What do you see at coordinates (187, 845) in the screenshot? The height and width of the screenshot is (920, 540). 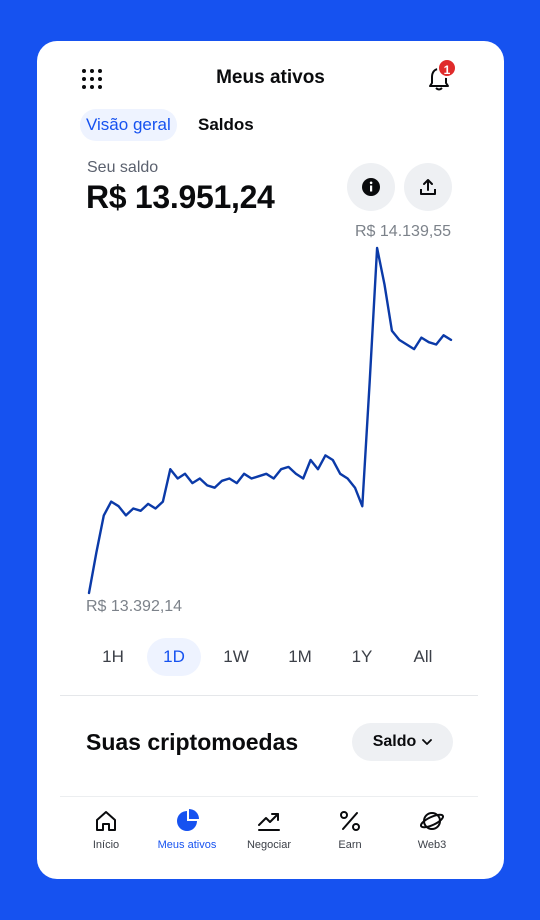 I see `nav-label-assets: Meus ativos` at bounding box center [187, 845].